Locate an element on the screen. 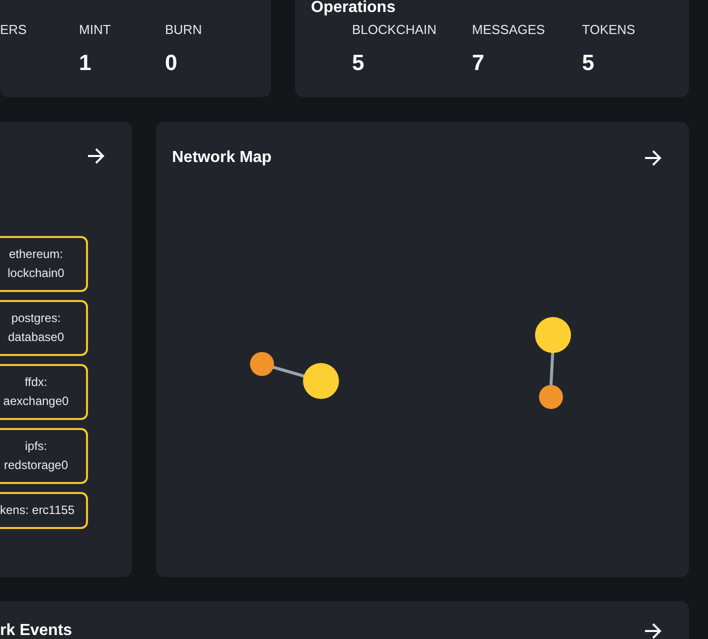 Image resolution: width=708 pixels, height=639 pixels. stat-label: BLOCKCHAIN is located at coordinates (395, 29).